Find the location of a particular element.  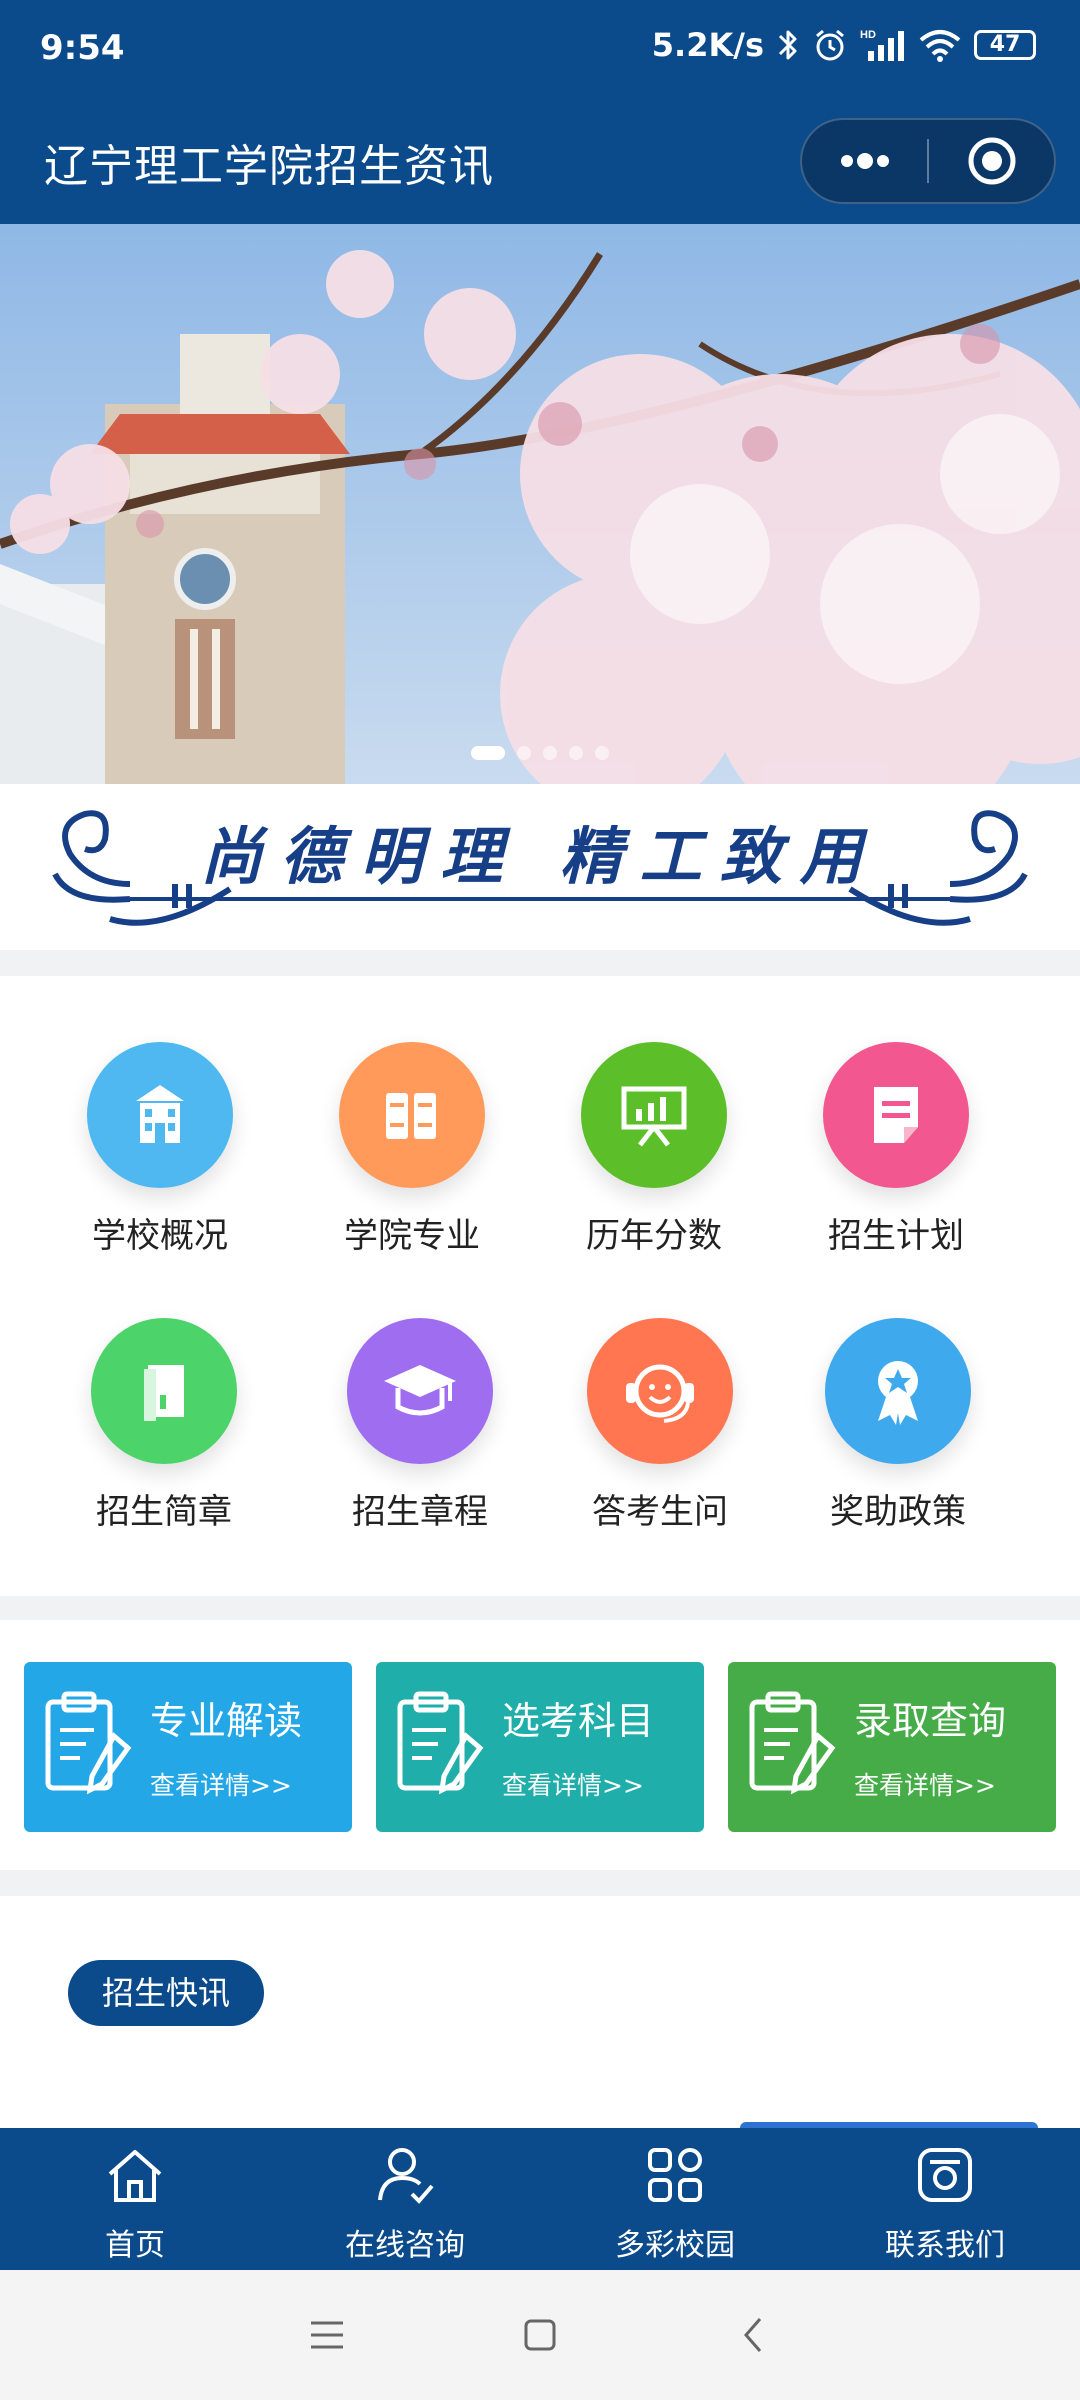

document-icon is located at coordinates (896, 1115).